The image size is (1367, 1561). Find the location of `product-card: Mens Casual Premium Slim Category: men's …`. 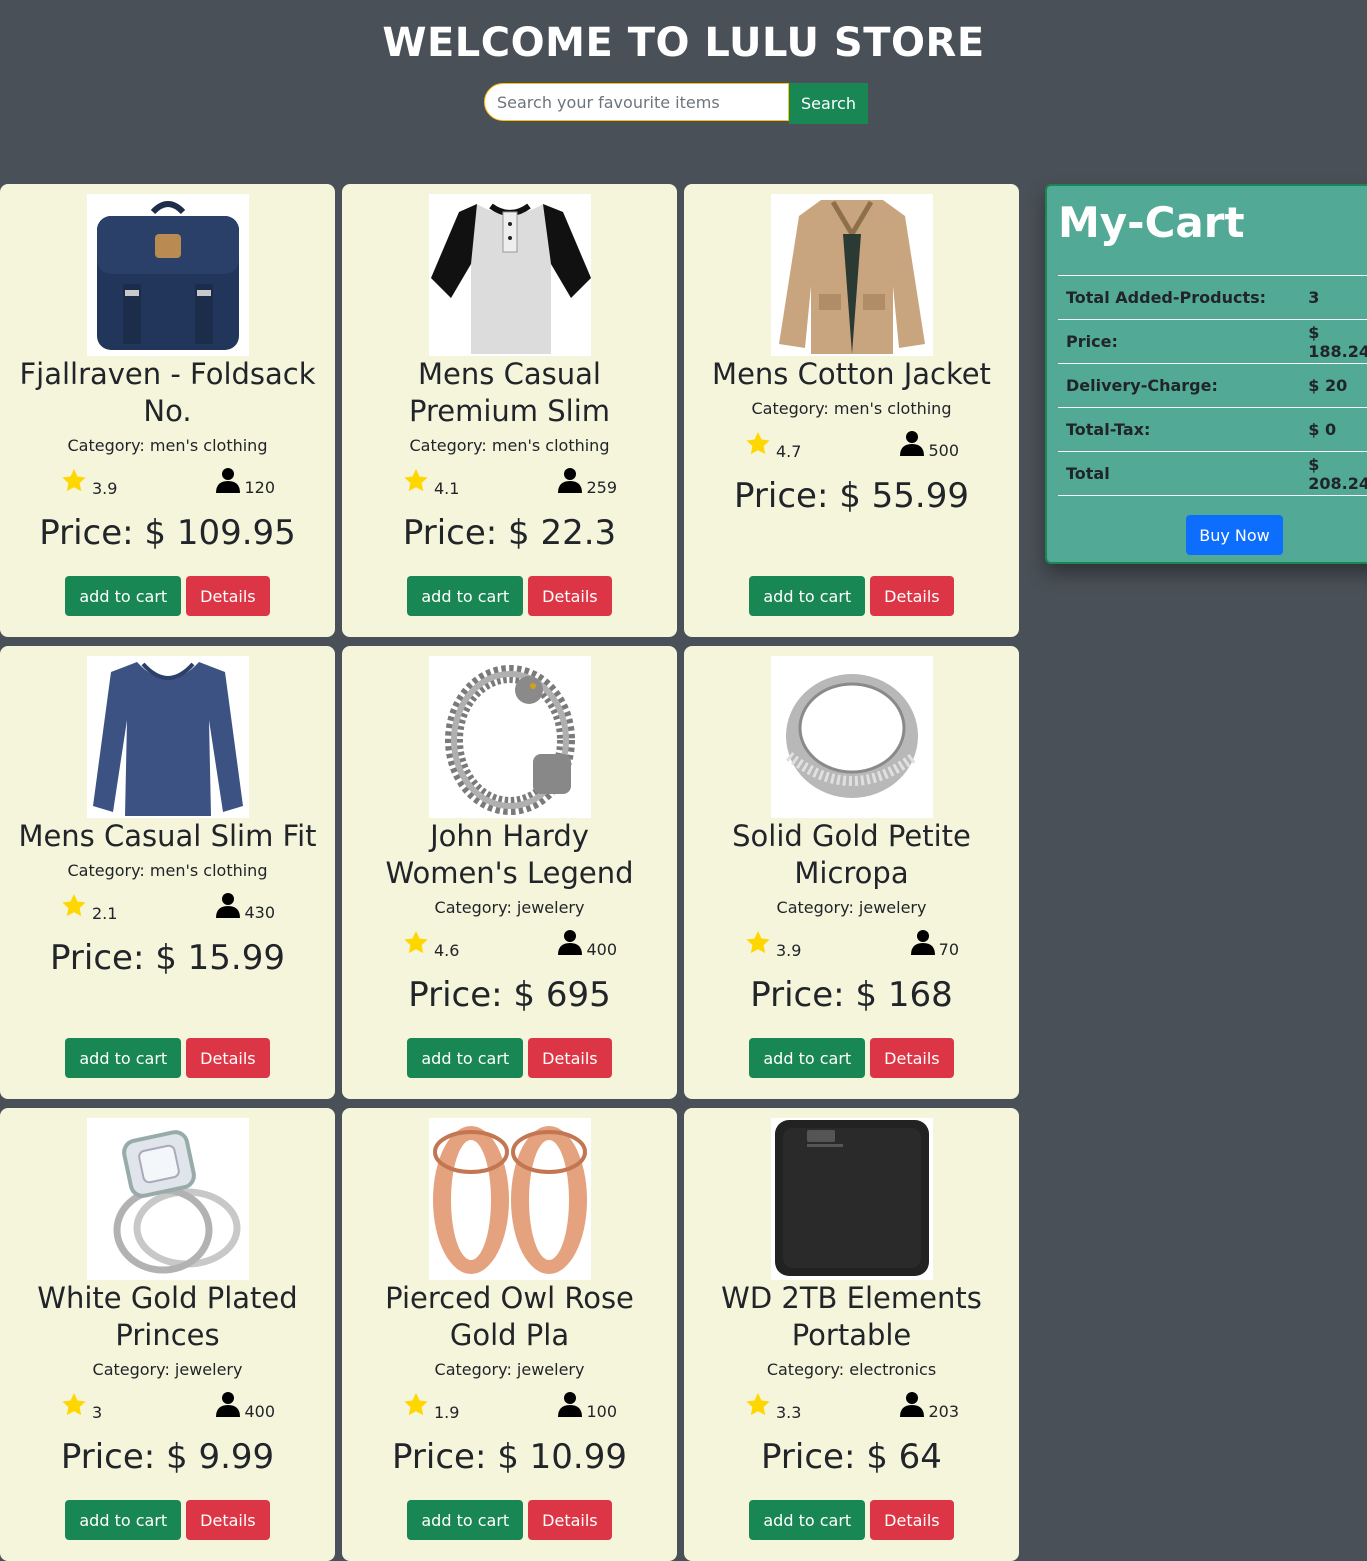

product-card: Mens Casual Premium Slim Category: men's … is located at coordinates (509, 410).